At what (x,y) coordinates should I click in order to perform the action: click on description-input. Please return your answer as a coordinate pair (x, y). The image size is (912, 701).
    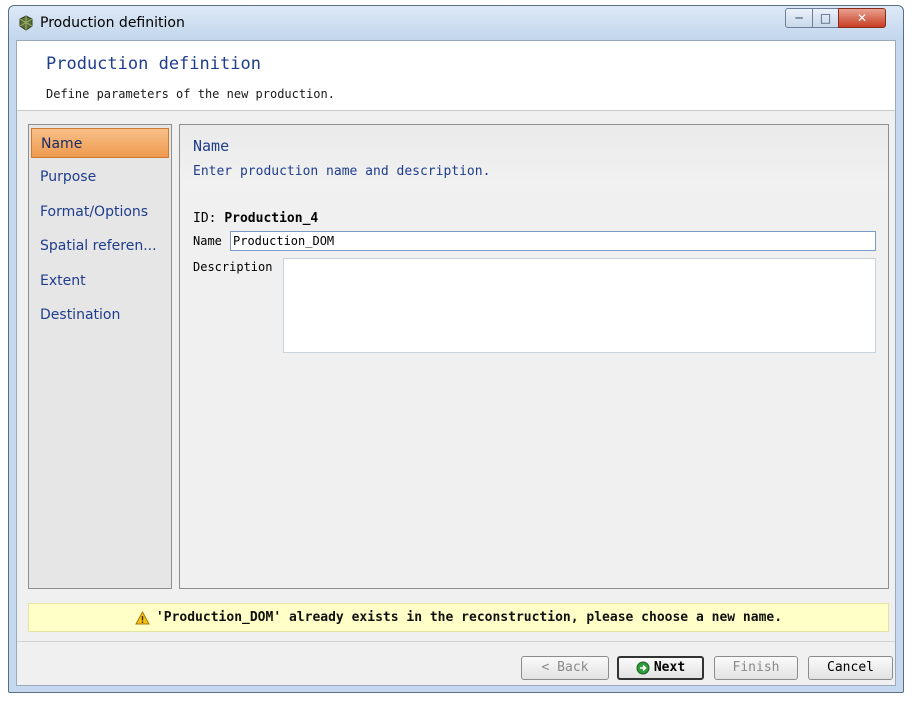
    Looking at the image, I should click on (579, 305).